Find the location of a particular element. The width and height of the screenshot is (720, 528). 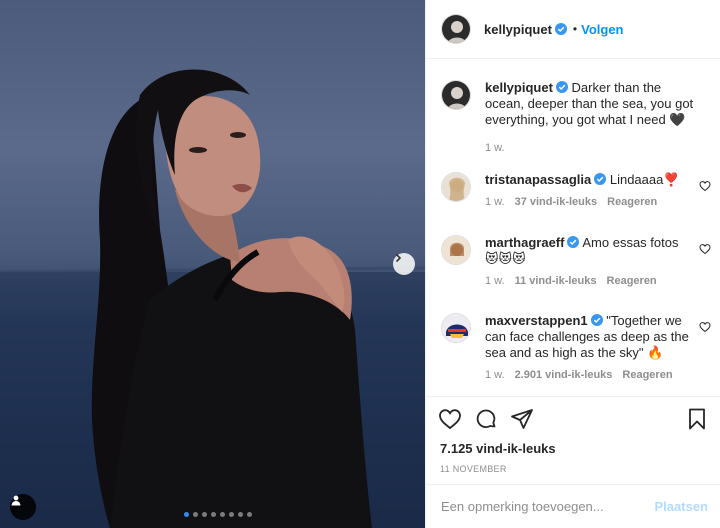

author-username: kellypiquet is located at coordinates (518, 29).